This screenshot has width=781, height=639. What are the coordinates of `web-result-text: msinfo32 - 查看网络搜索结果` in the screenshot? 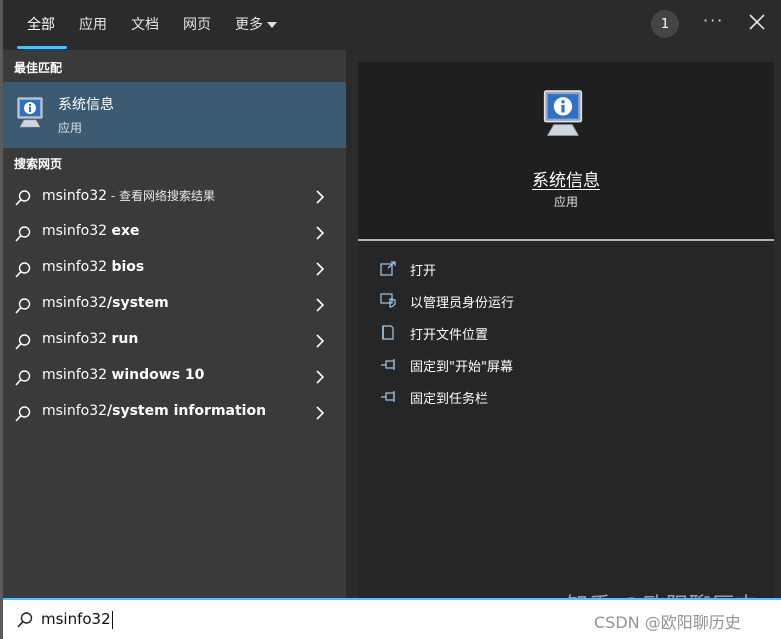 It's located at (128, 195).